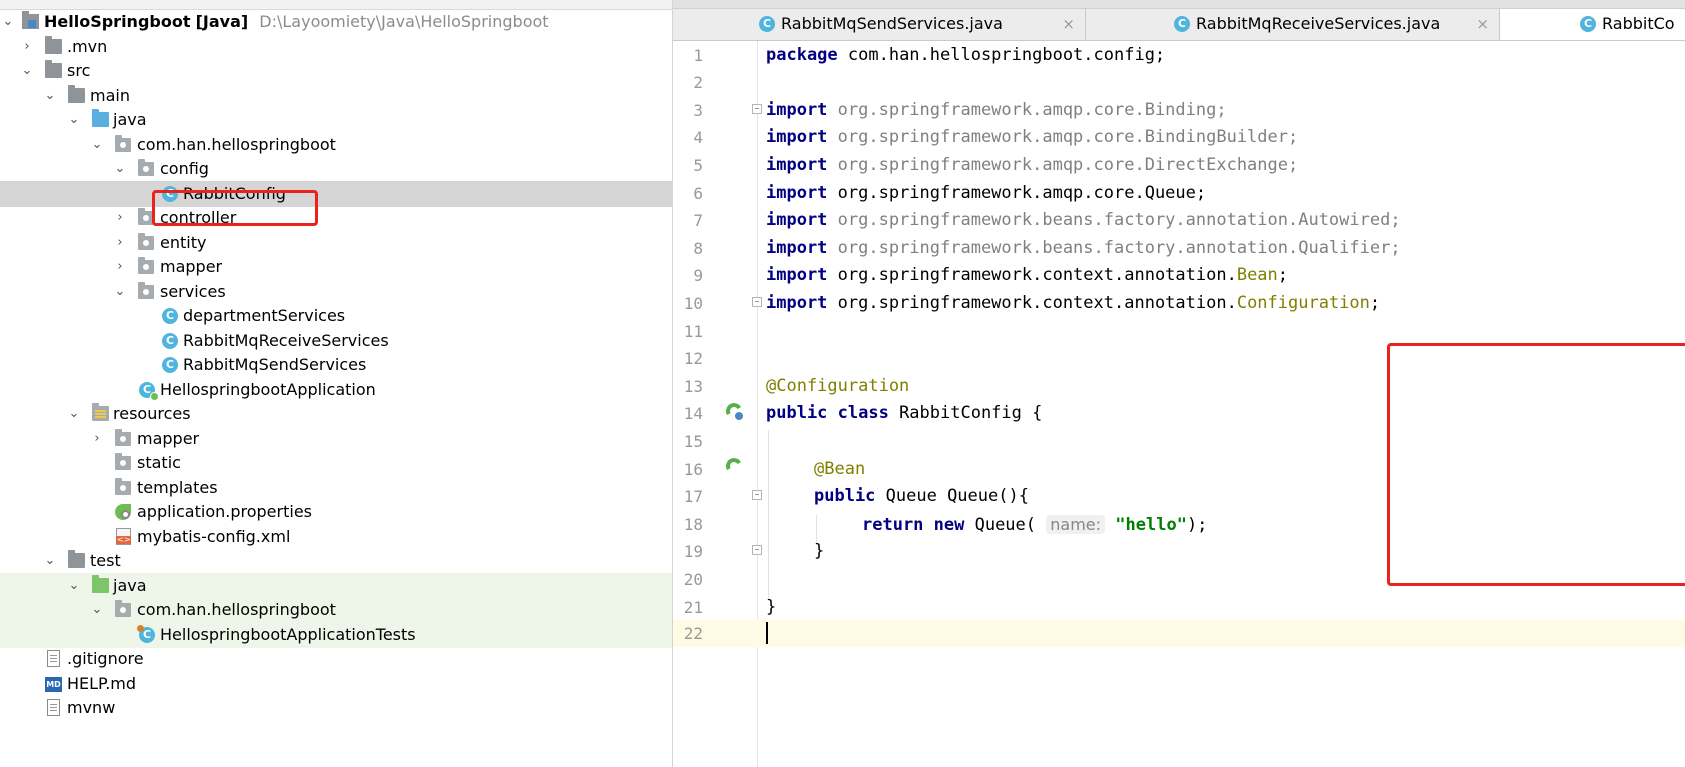 The height and width of the screenshot is (767, 1685). I want to click on tree-item: ⌄ config, so click(336, 169).